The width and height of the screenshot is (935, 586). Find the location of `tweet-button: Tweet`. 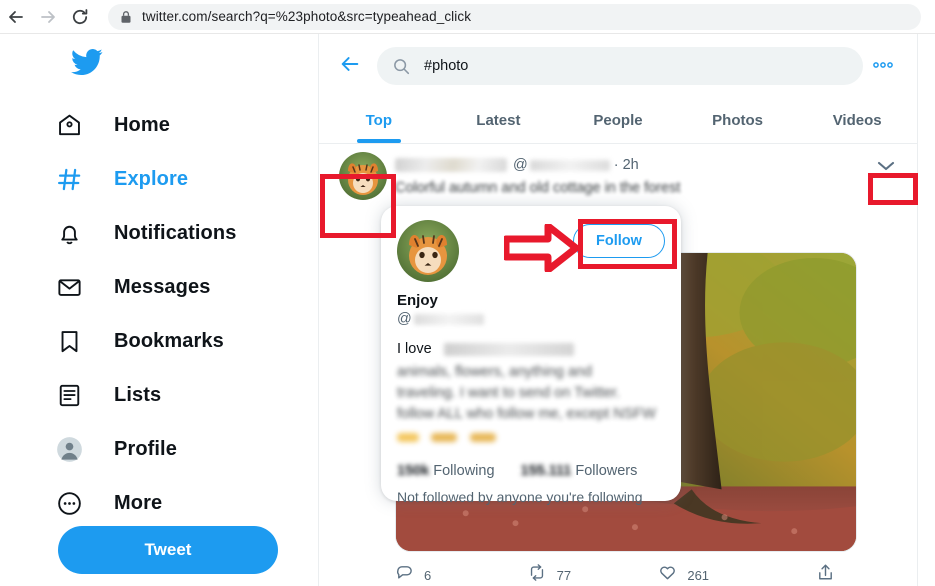

tweet-button: Tweet is located at coordinates (168, 550).